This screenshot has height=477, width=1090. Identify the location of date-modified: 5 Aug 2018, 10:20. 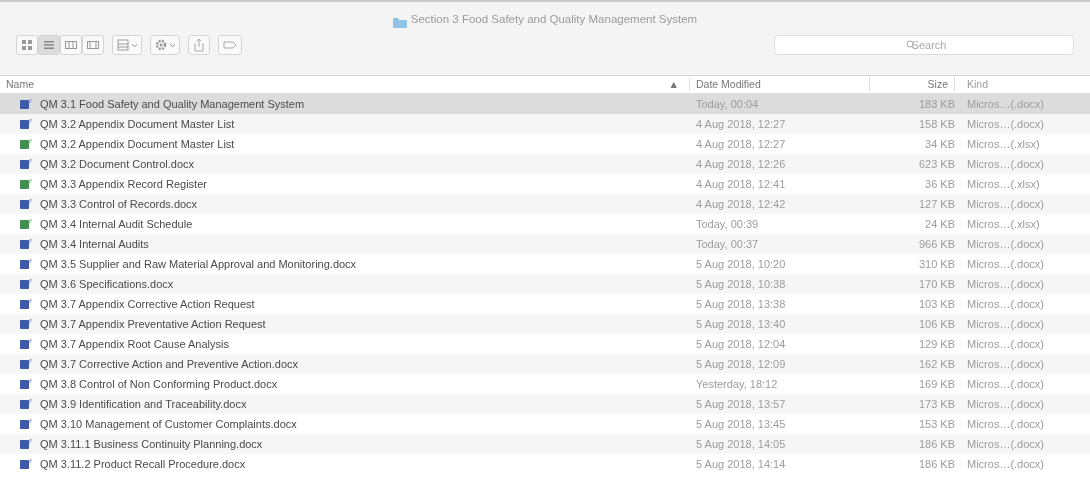
(741, 263).